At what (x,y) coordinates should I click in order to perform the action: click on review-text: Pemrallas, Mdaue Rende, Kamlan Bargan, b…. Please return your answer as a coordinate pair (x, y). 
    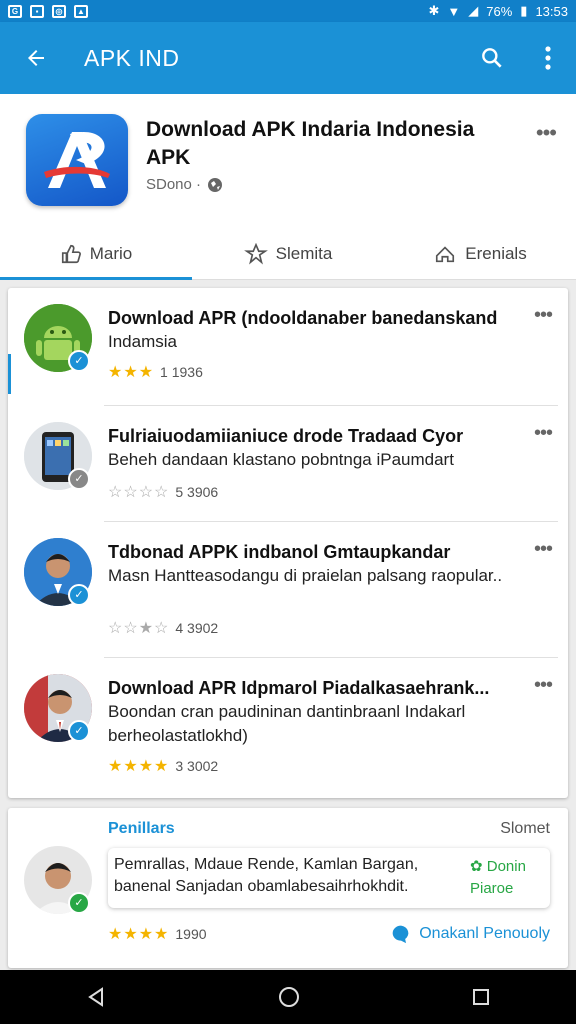
    Looking at the image, I should click on (266, 875).